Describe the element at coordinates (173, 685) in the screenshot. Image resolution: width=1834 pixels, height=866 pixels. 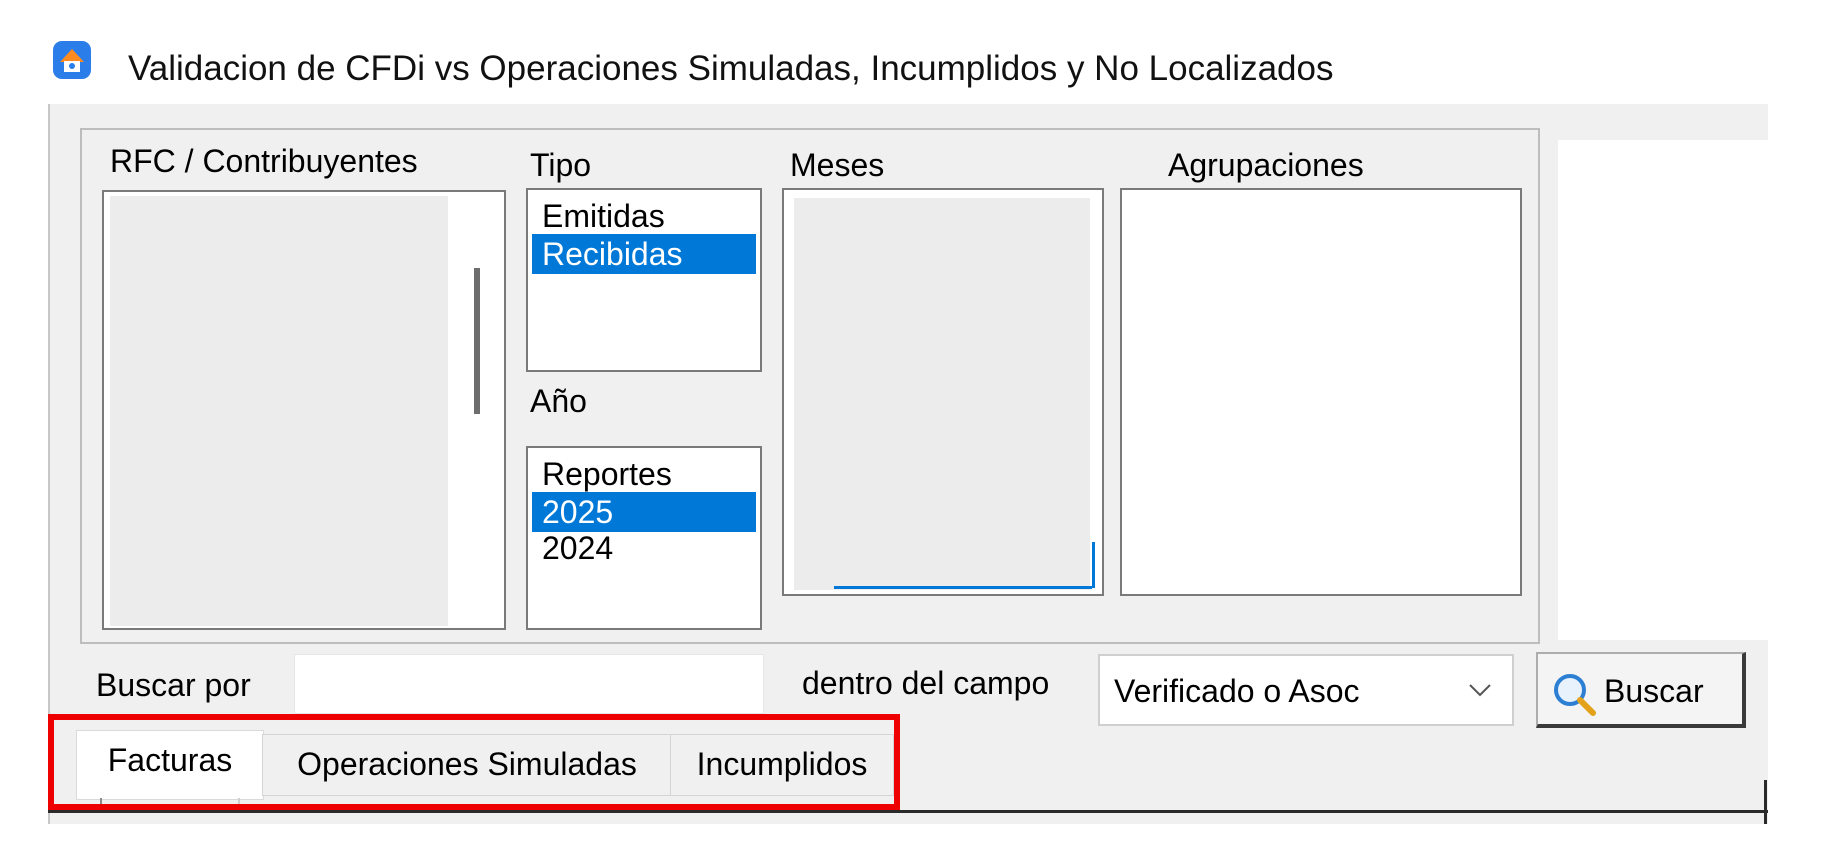
I see `buscar-por-label: Buscar por` at that location.